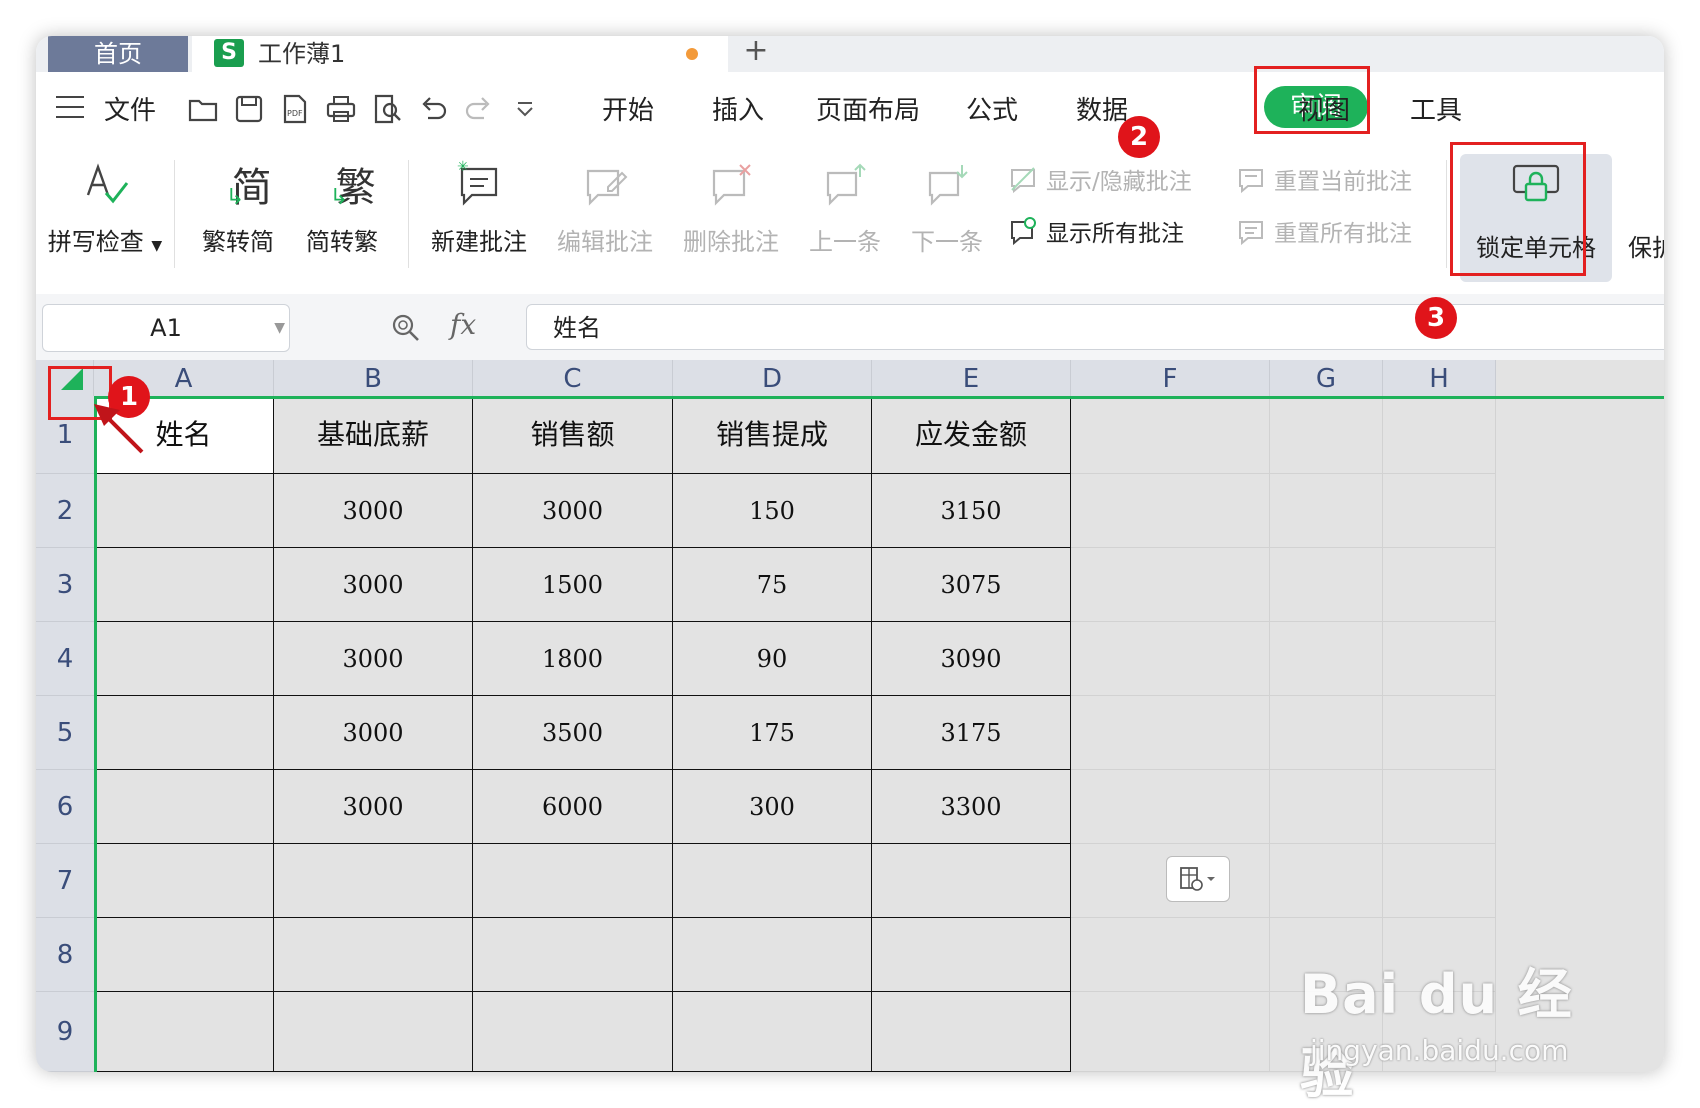  What do you see at coordinates (1095, 327) in the screenshot?
I see `formula-input: 姓名` at bounding box center [1095, 327].